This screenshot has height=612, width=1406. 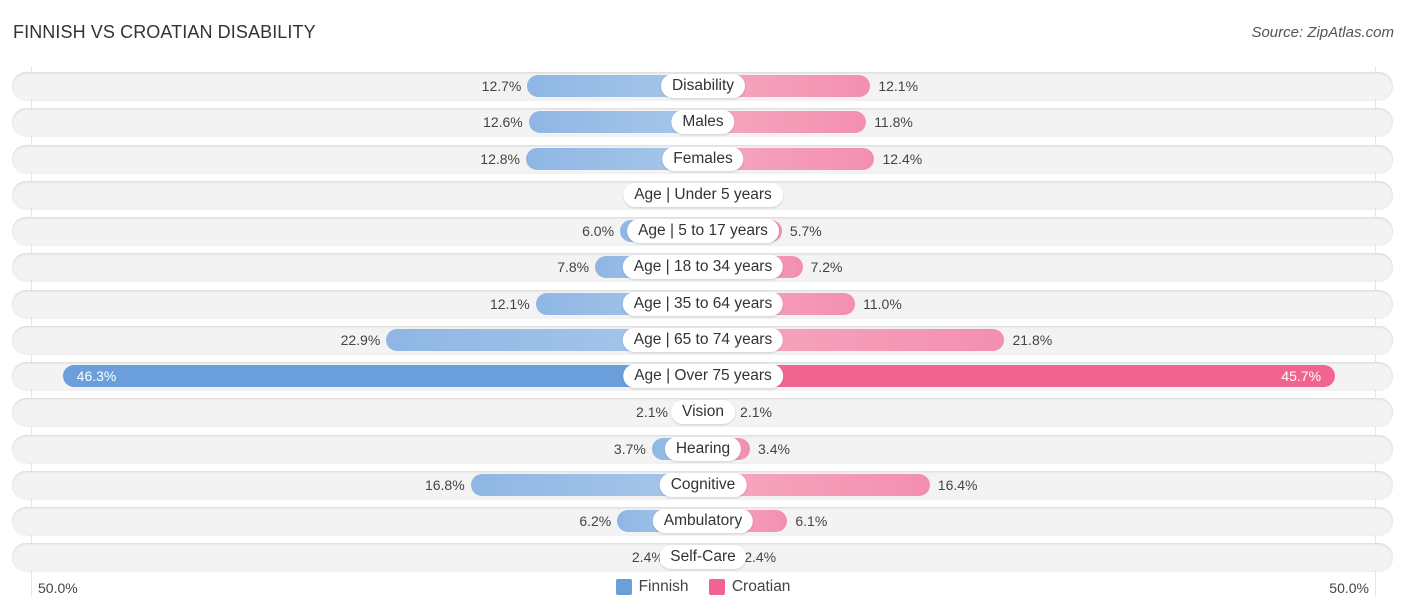 What do you see at coordinates (444, 485) in the screenshot?
I see `value-label-finnish-cognitive: 16.8%` at bounding box center [444, 485].